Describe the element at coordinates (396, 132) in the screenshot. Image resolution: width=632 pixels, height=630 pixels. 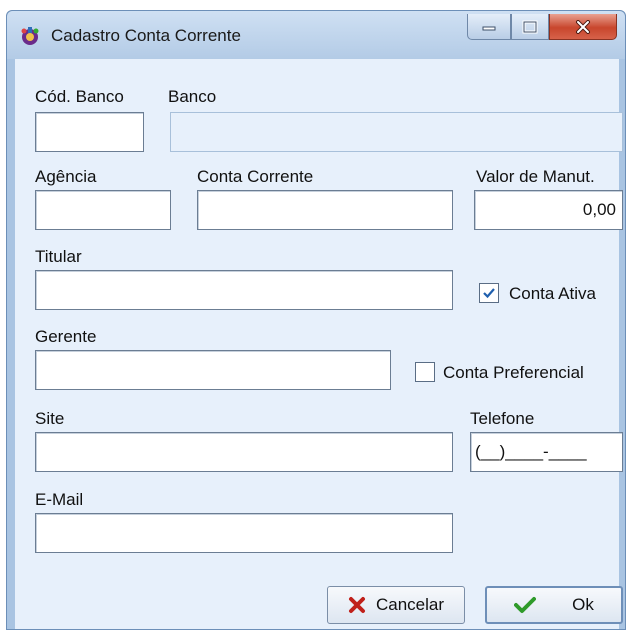
I see `banco-field` at that location.